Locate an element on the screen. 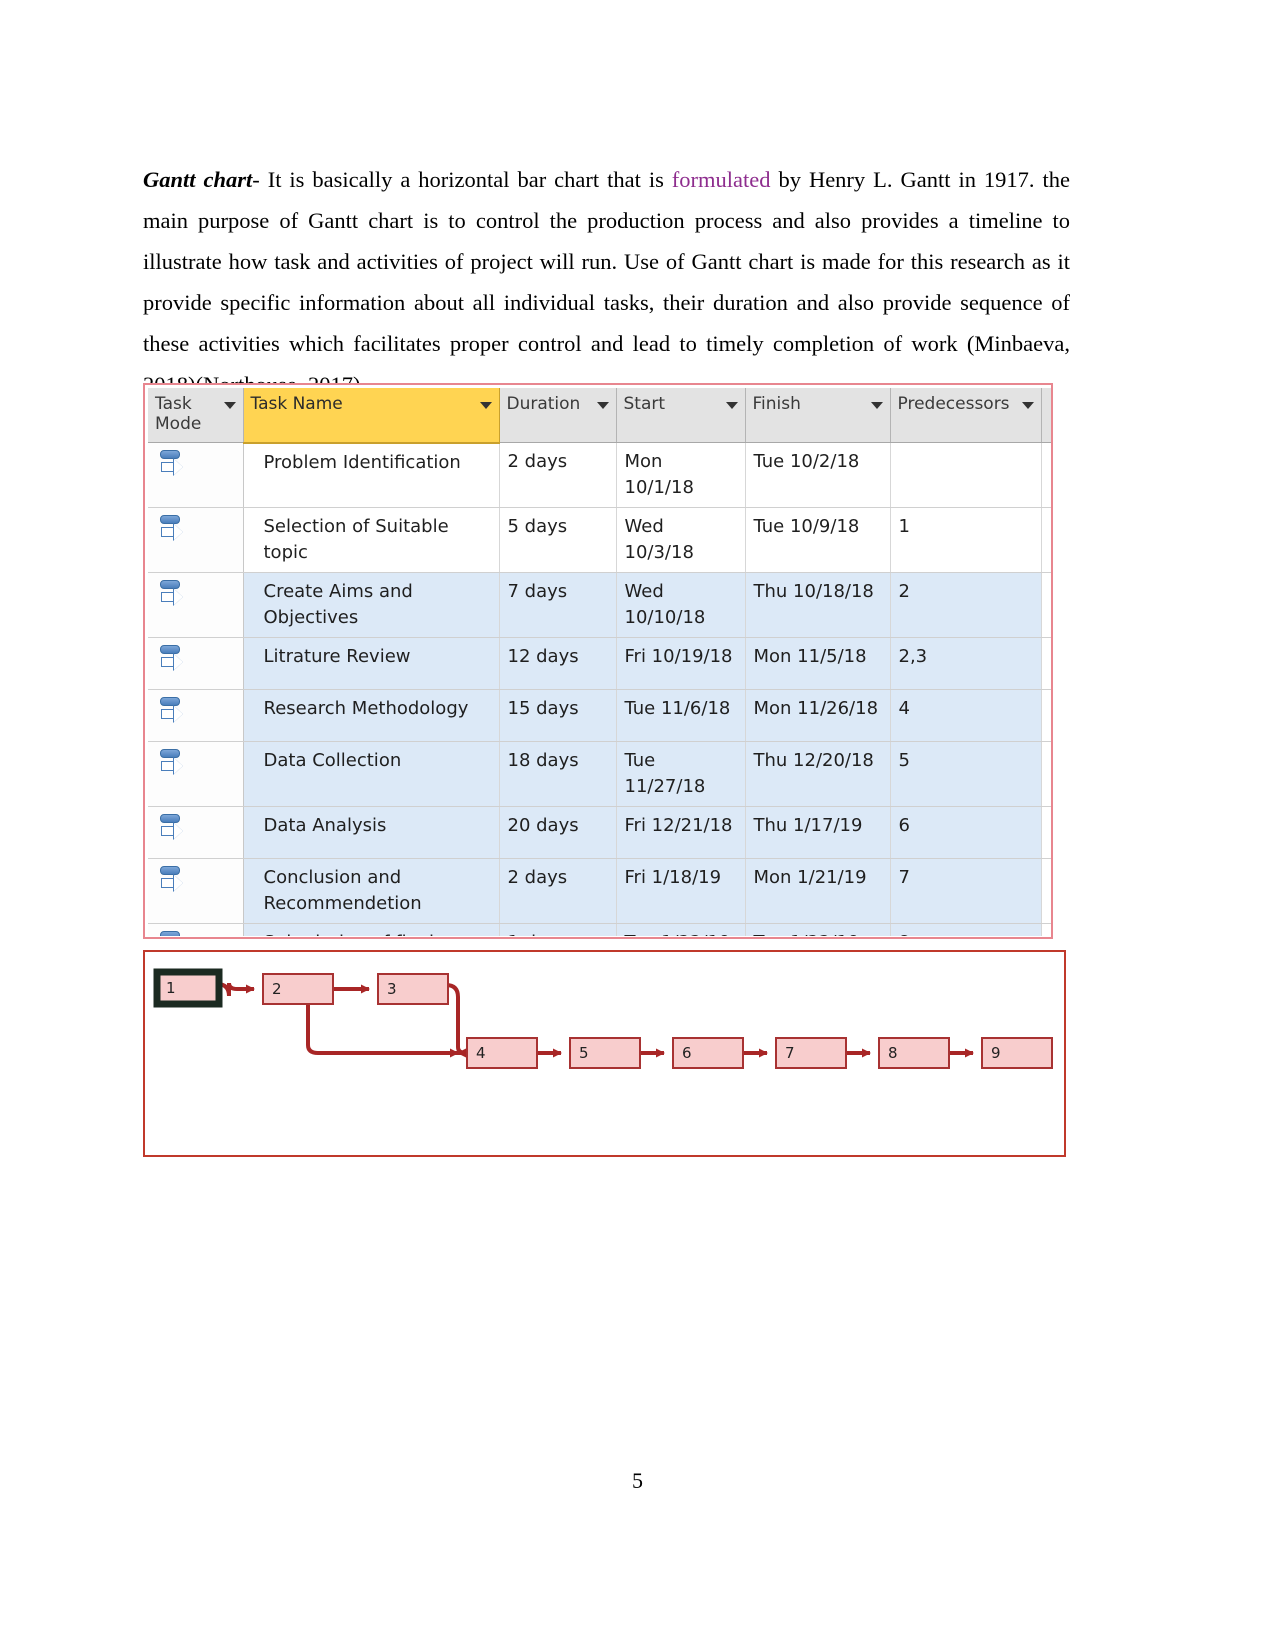 Image resolution: width=1275 pixels, height=1651 pixels. cell-finish: Tue 1/22/19 is located at coordinates (818, 929).